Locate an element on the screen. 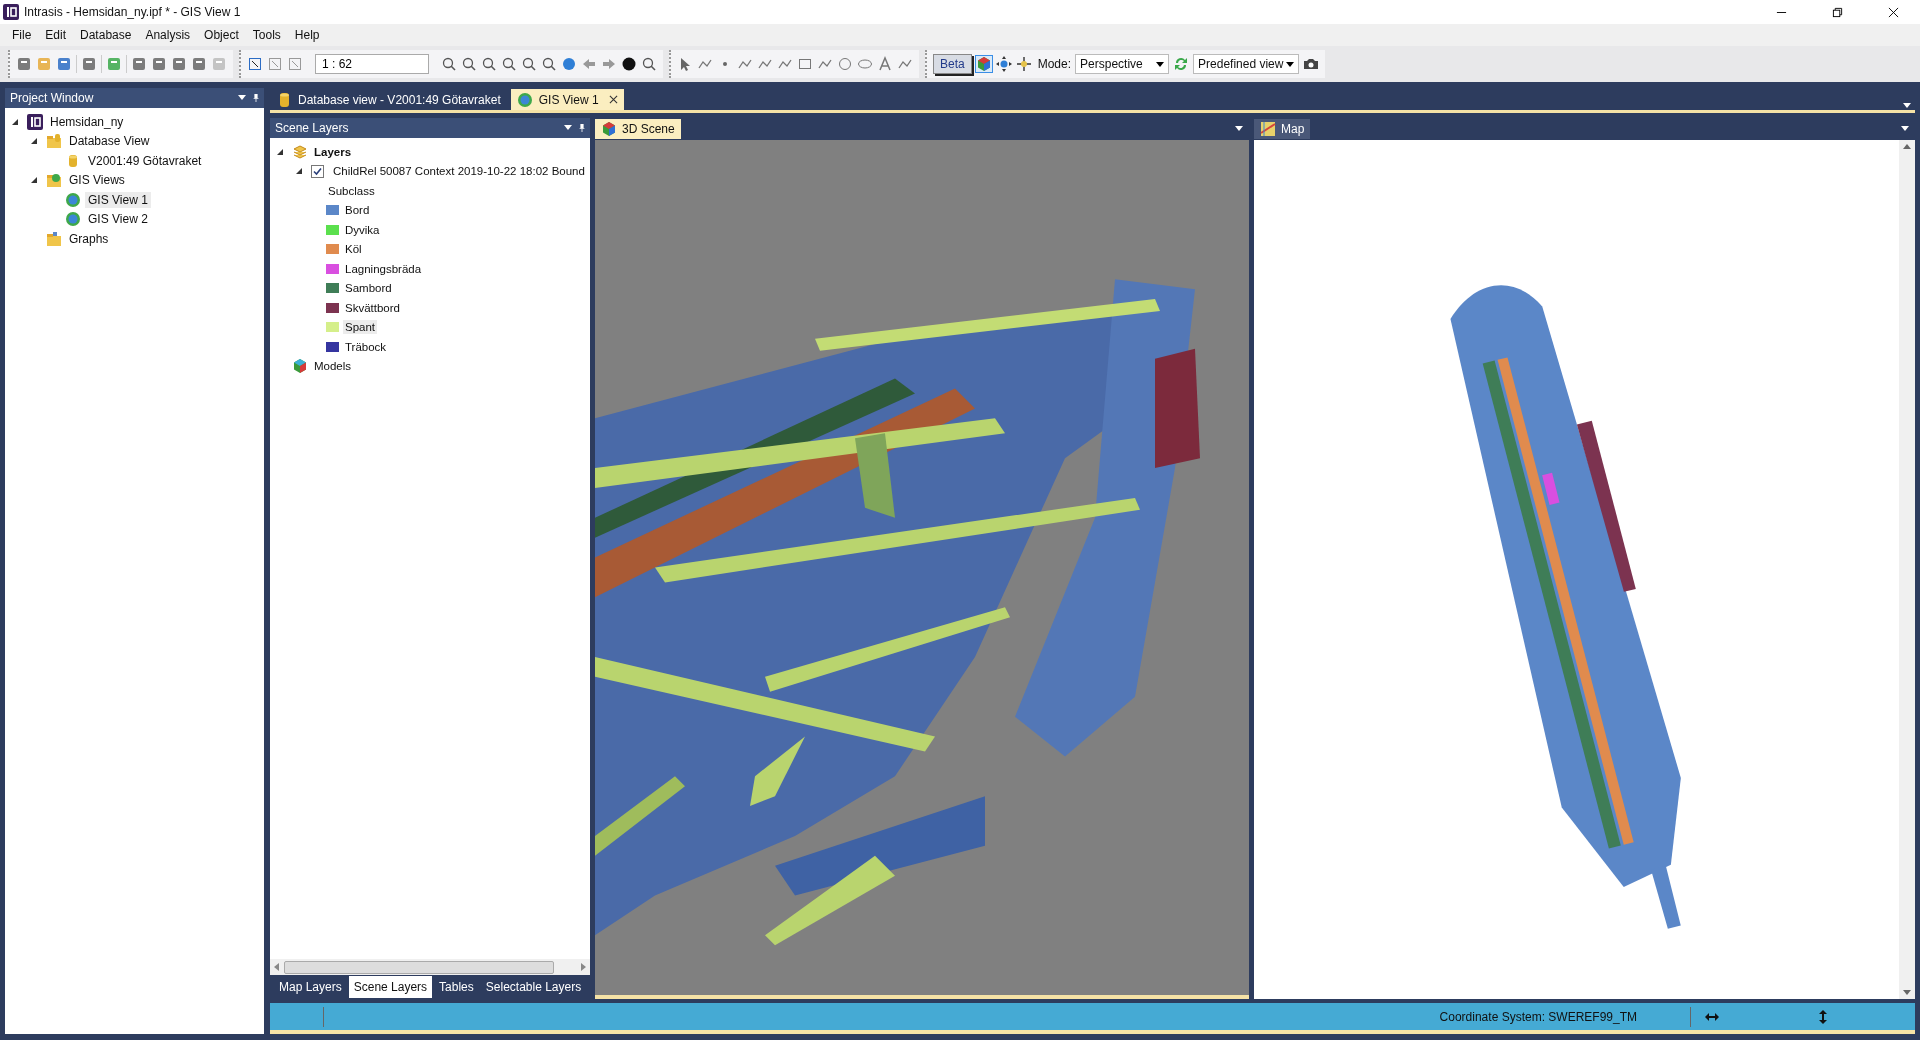  mode-label: Mode: is located at coordinates (1054, 64).